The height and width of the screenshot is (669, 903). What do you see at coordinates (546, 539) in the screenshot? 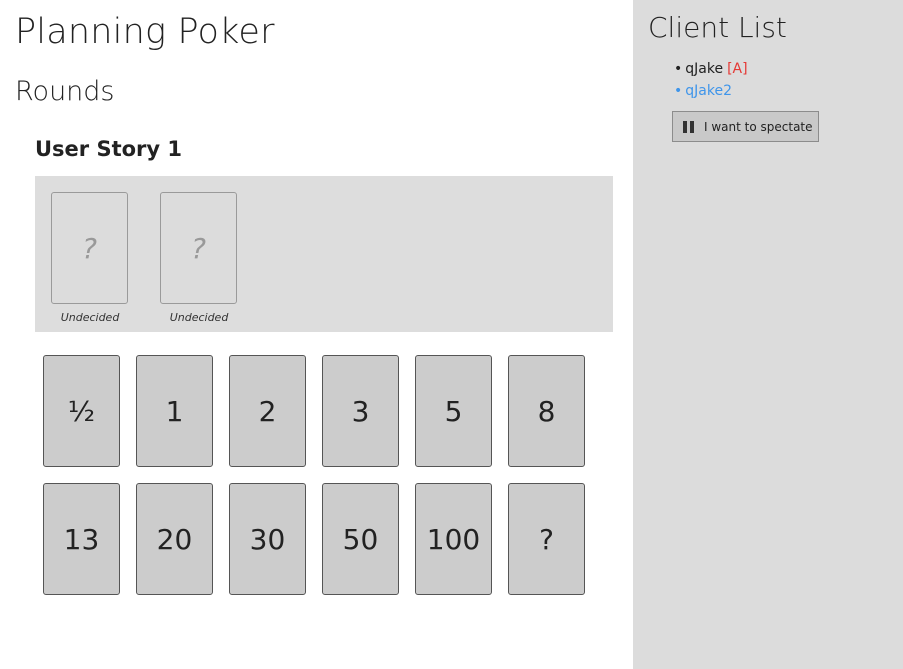
I see `deck-card-question: ?` at bounding box center [546, 539].